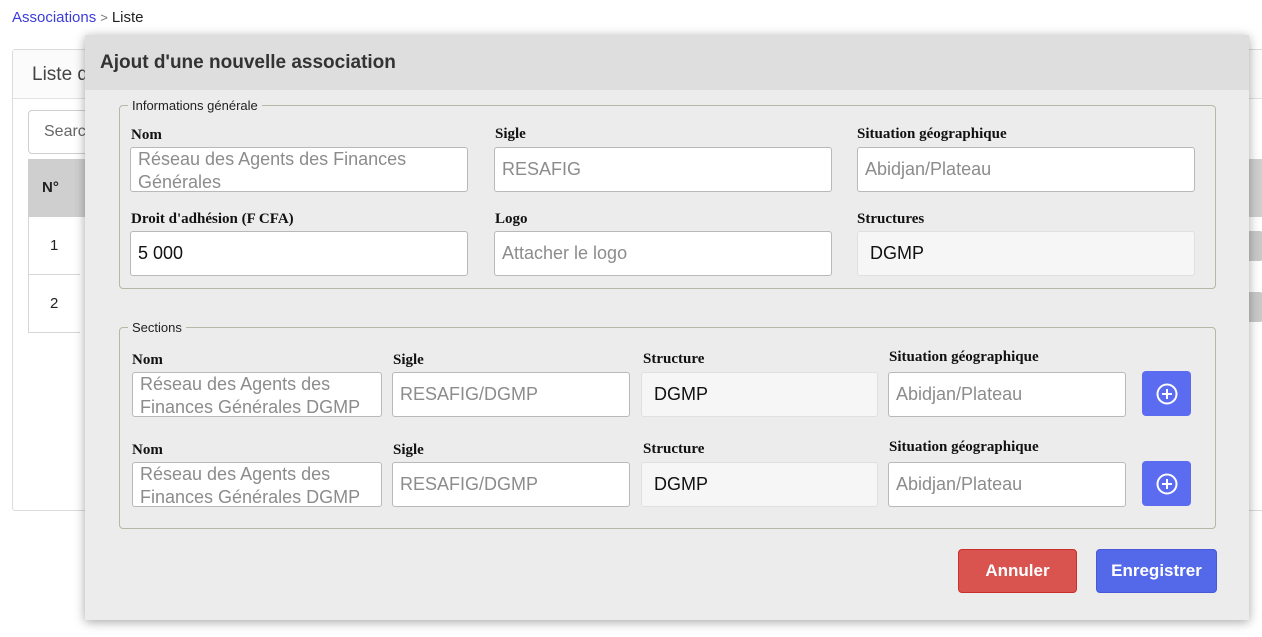 This screenshot has height=637, width=1262. I want to click on situation-label: Situation géographique, so click(932, 134).